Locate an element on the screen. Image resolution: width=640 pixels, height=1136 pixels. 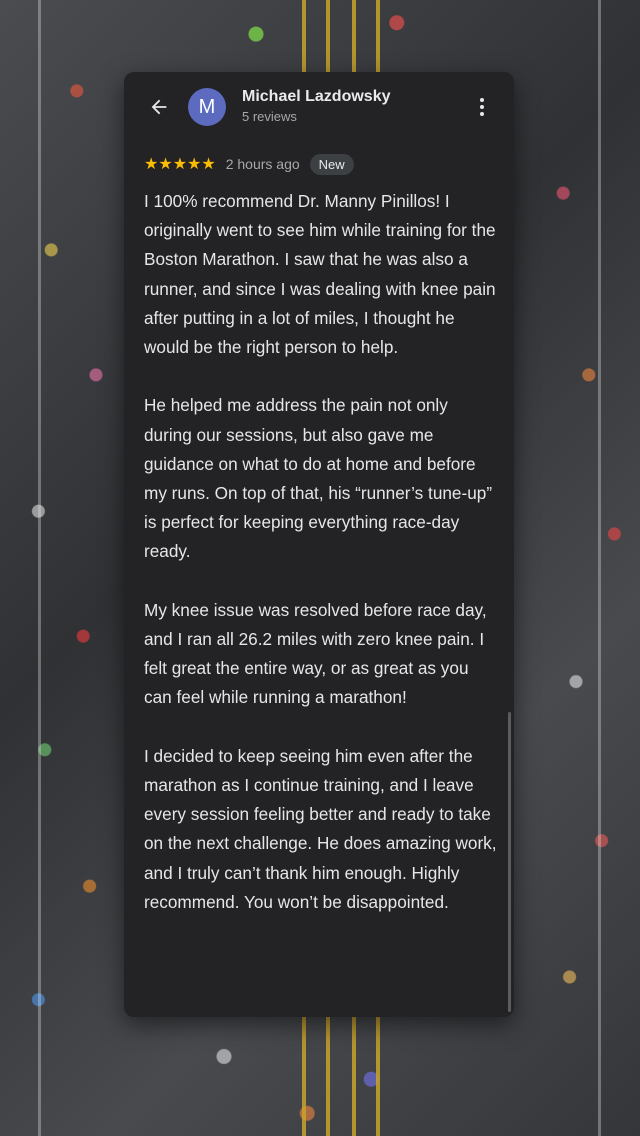
star-rating-icon: ★★★★★ is located at coordinates (180, 164).